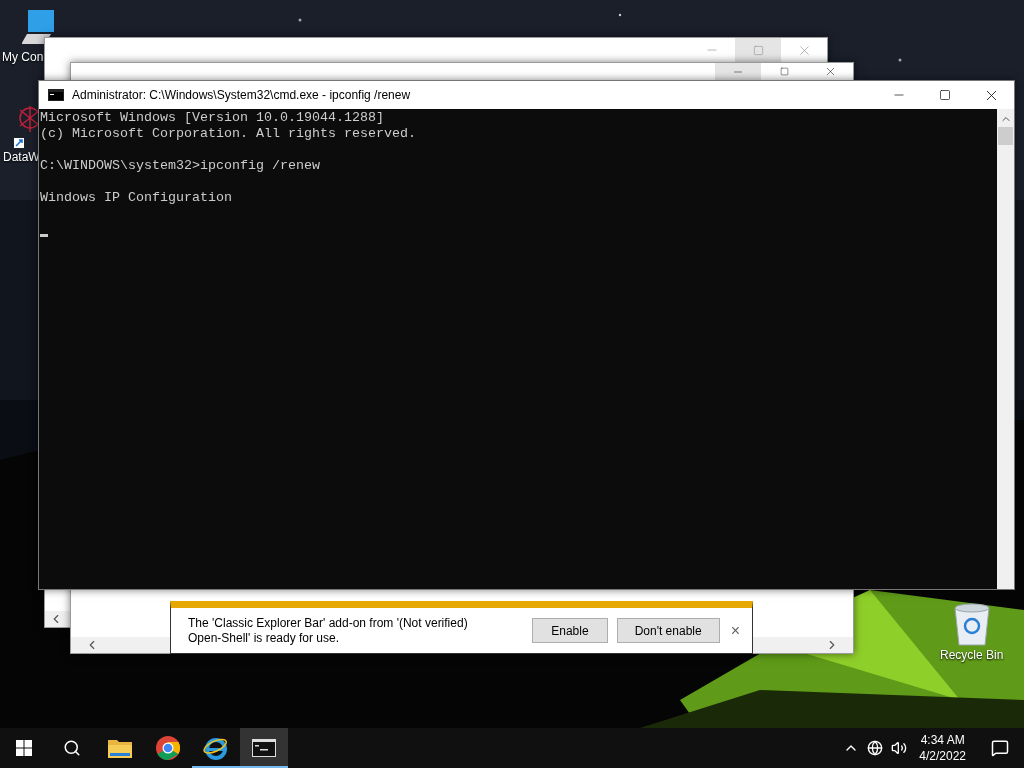  What do you see at coordinates (72, 748) in the screenshot?
I see `search-icon` at bounding box center [72, 748].